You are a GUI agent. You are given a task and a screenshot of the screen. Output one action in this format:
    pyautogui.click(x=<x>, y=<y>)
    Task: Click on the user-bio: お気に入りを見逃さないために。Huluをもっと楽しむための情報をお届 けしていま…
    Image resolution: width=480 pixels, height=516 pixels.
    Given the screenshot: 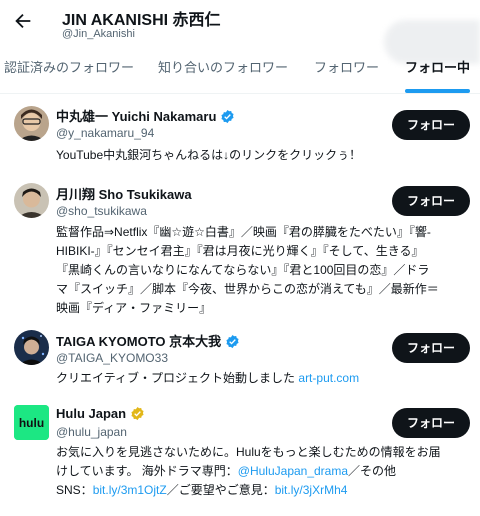 What is the action you would take?
    pyautogui.click(x=248, y=471)
    